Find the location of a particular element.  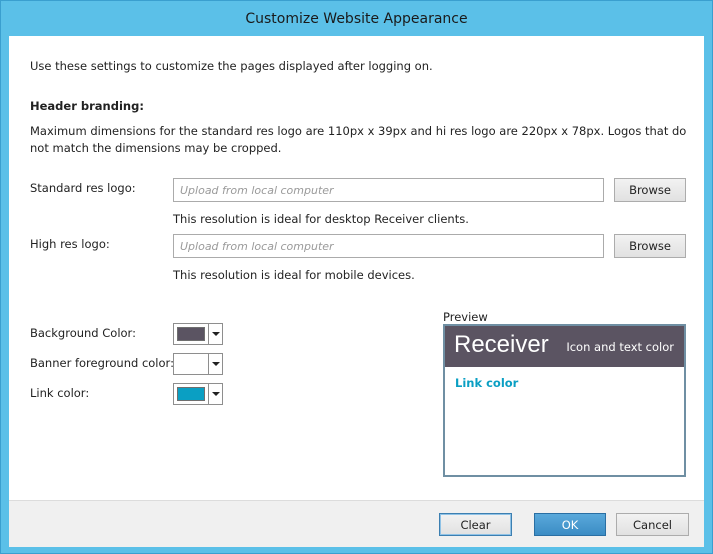

cancel-button: Cancel is located at coordinates (652, 524).